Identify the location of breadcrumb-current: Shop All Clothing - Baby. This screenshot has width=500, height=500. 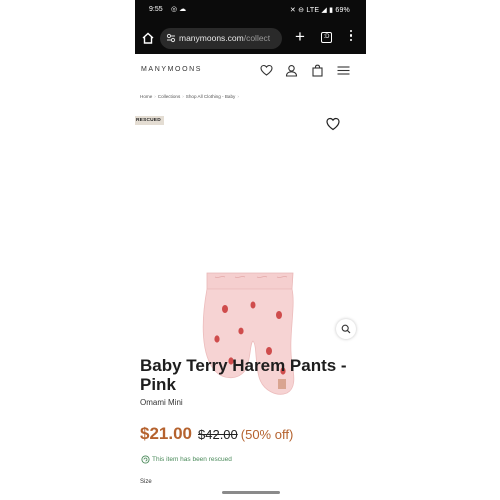
(211, 96).